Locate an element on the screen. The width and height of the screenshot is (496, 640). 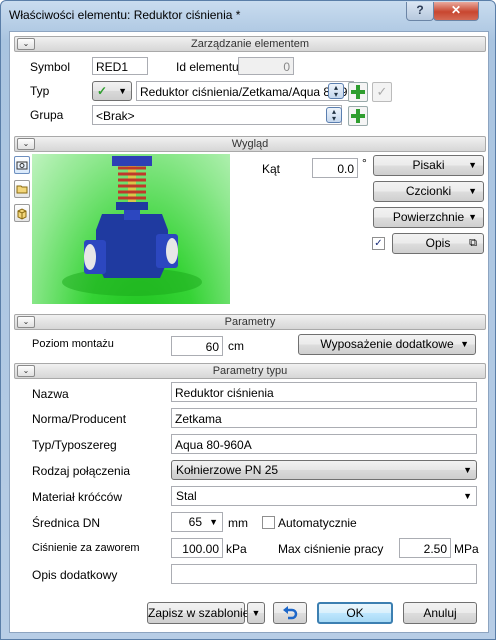
nazwa-input: Reduktor ciśnienia is located at coordinates (324, 392).